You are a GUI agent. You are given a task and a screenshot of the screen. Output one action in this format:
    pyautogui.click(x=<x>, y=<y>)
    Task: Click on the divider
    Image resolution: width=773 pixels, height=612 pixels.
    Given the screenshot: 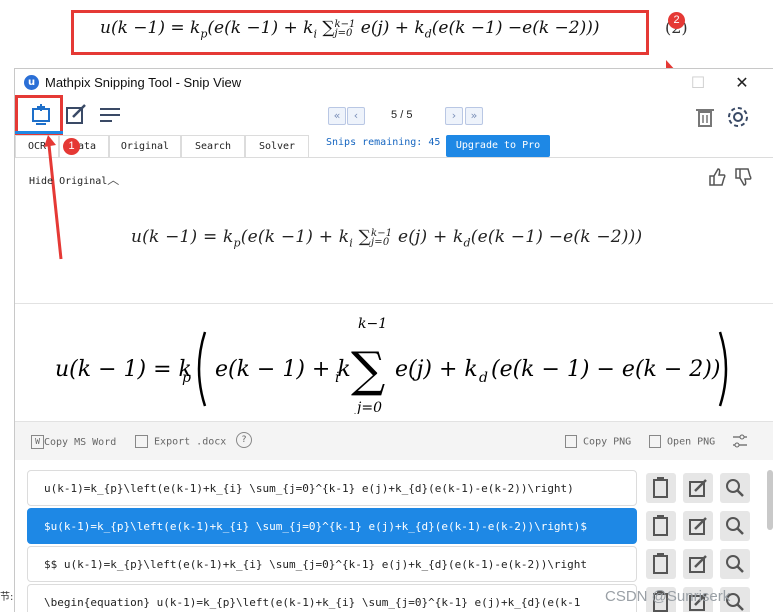 What is the action you would take?
    pyautogui.click(x=394, y=303)
    